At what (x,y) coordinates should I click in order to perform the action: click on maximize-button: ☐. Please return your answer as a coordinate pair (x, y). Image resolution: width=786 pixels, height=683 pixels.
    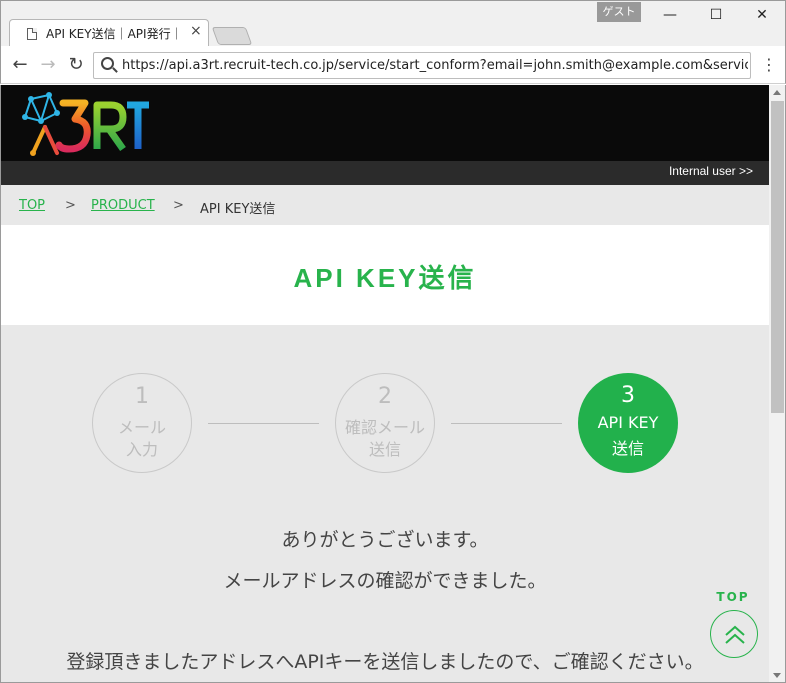
    Looking at the image, I should click on (716, 15).